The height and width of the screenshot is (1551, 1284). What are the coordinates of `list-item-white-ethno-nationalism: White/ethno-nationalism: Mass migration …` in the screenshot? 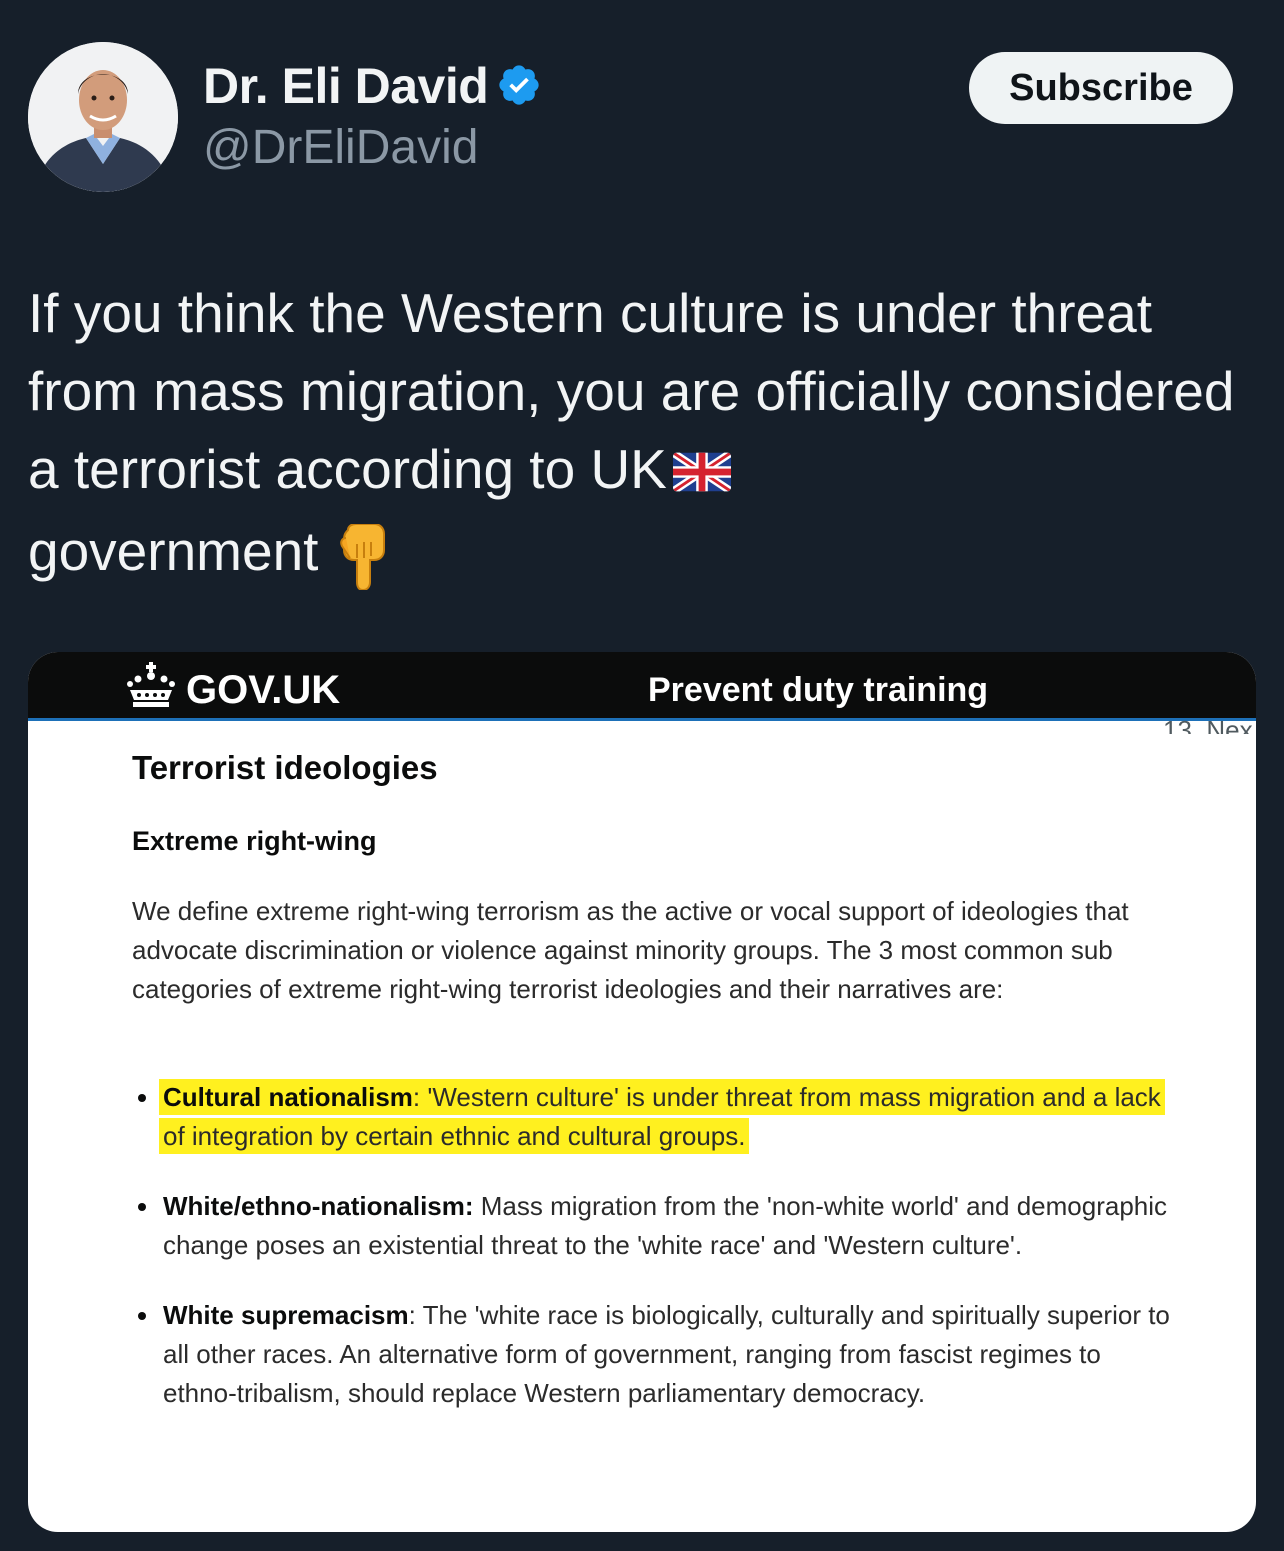 It's located at (652, 1226).